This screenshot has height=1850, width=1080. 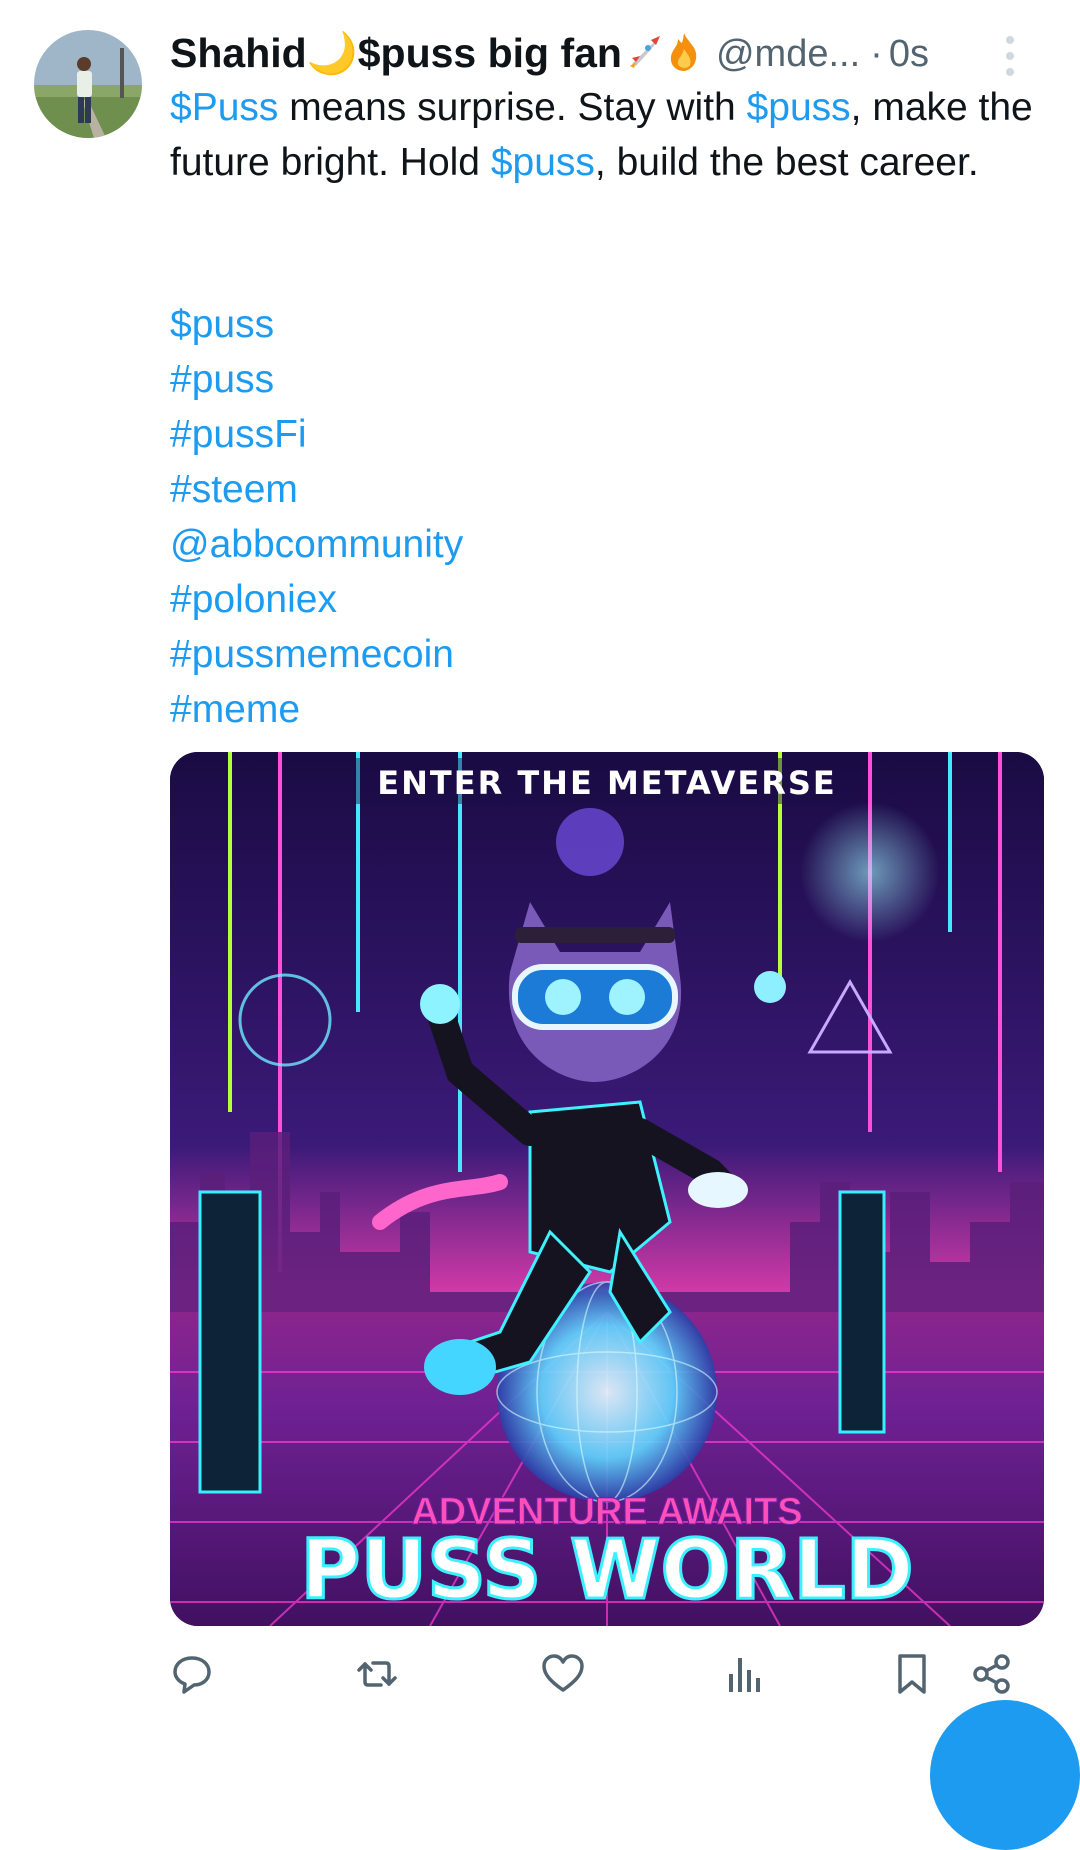 I want to click on views-icon, so click(x=750, y=1677).